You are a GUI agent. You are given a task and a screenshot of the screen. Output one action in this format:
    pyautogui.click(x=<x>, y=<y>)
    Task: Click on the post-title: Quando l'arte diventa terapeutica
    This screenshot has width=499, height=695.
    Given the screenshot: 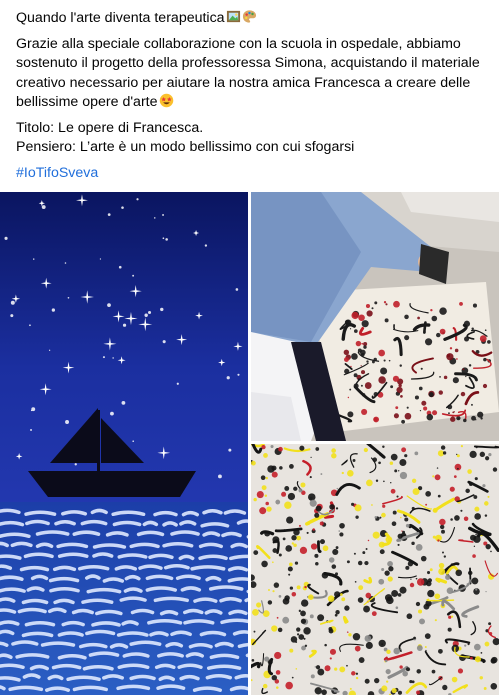 What is the action you would take?
    pyautogui.click(x=249, y=19)
    